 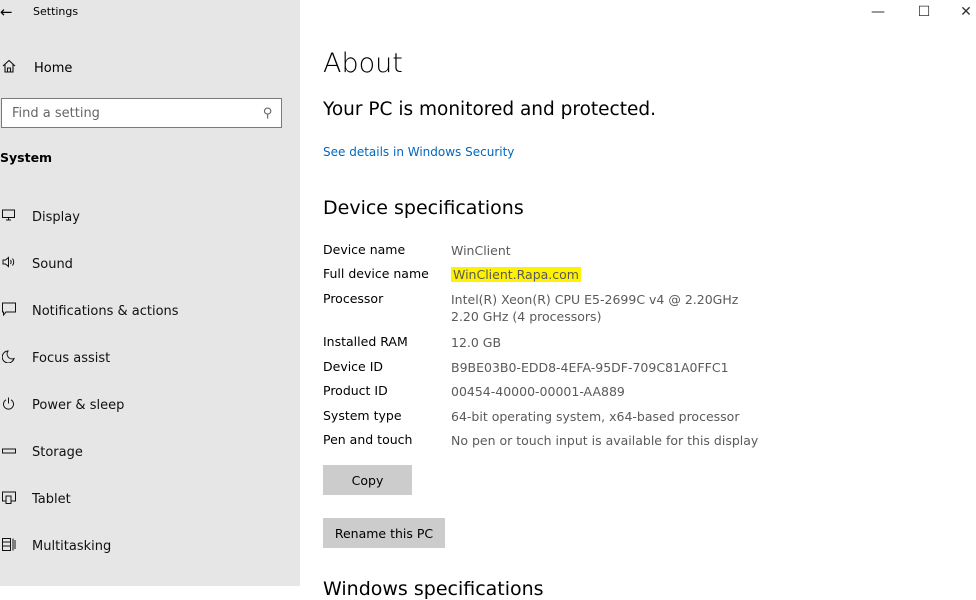 I want to click on device-specs-heading: Device specifications, so click(x=423, y=208).